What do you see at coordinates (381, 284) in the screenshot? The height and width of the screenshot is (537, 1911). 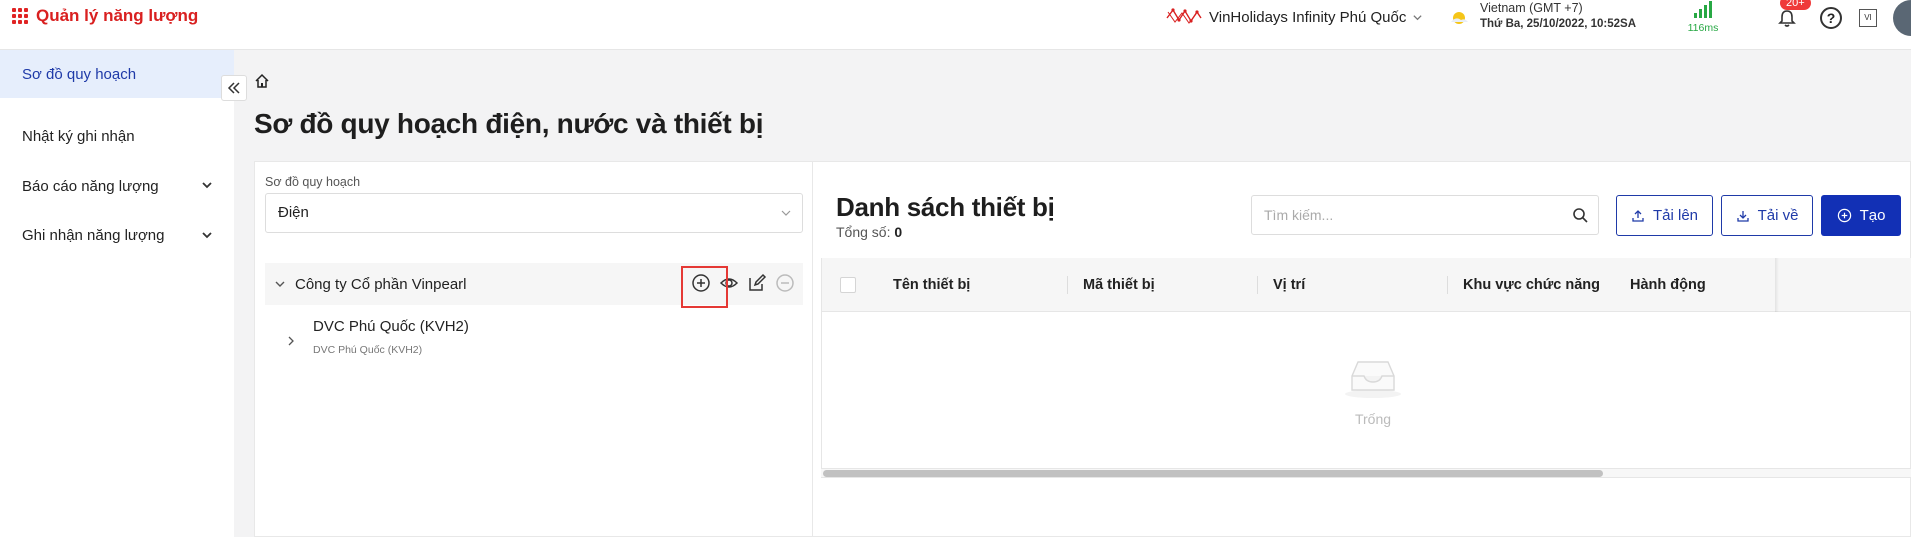 I see `tree-node-label: Công ty Cổ phần Vinpearl` at bounding box center [381, 284].